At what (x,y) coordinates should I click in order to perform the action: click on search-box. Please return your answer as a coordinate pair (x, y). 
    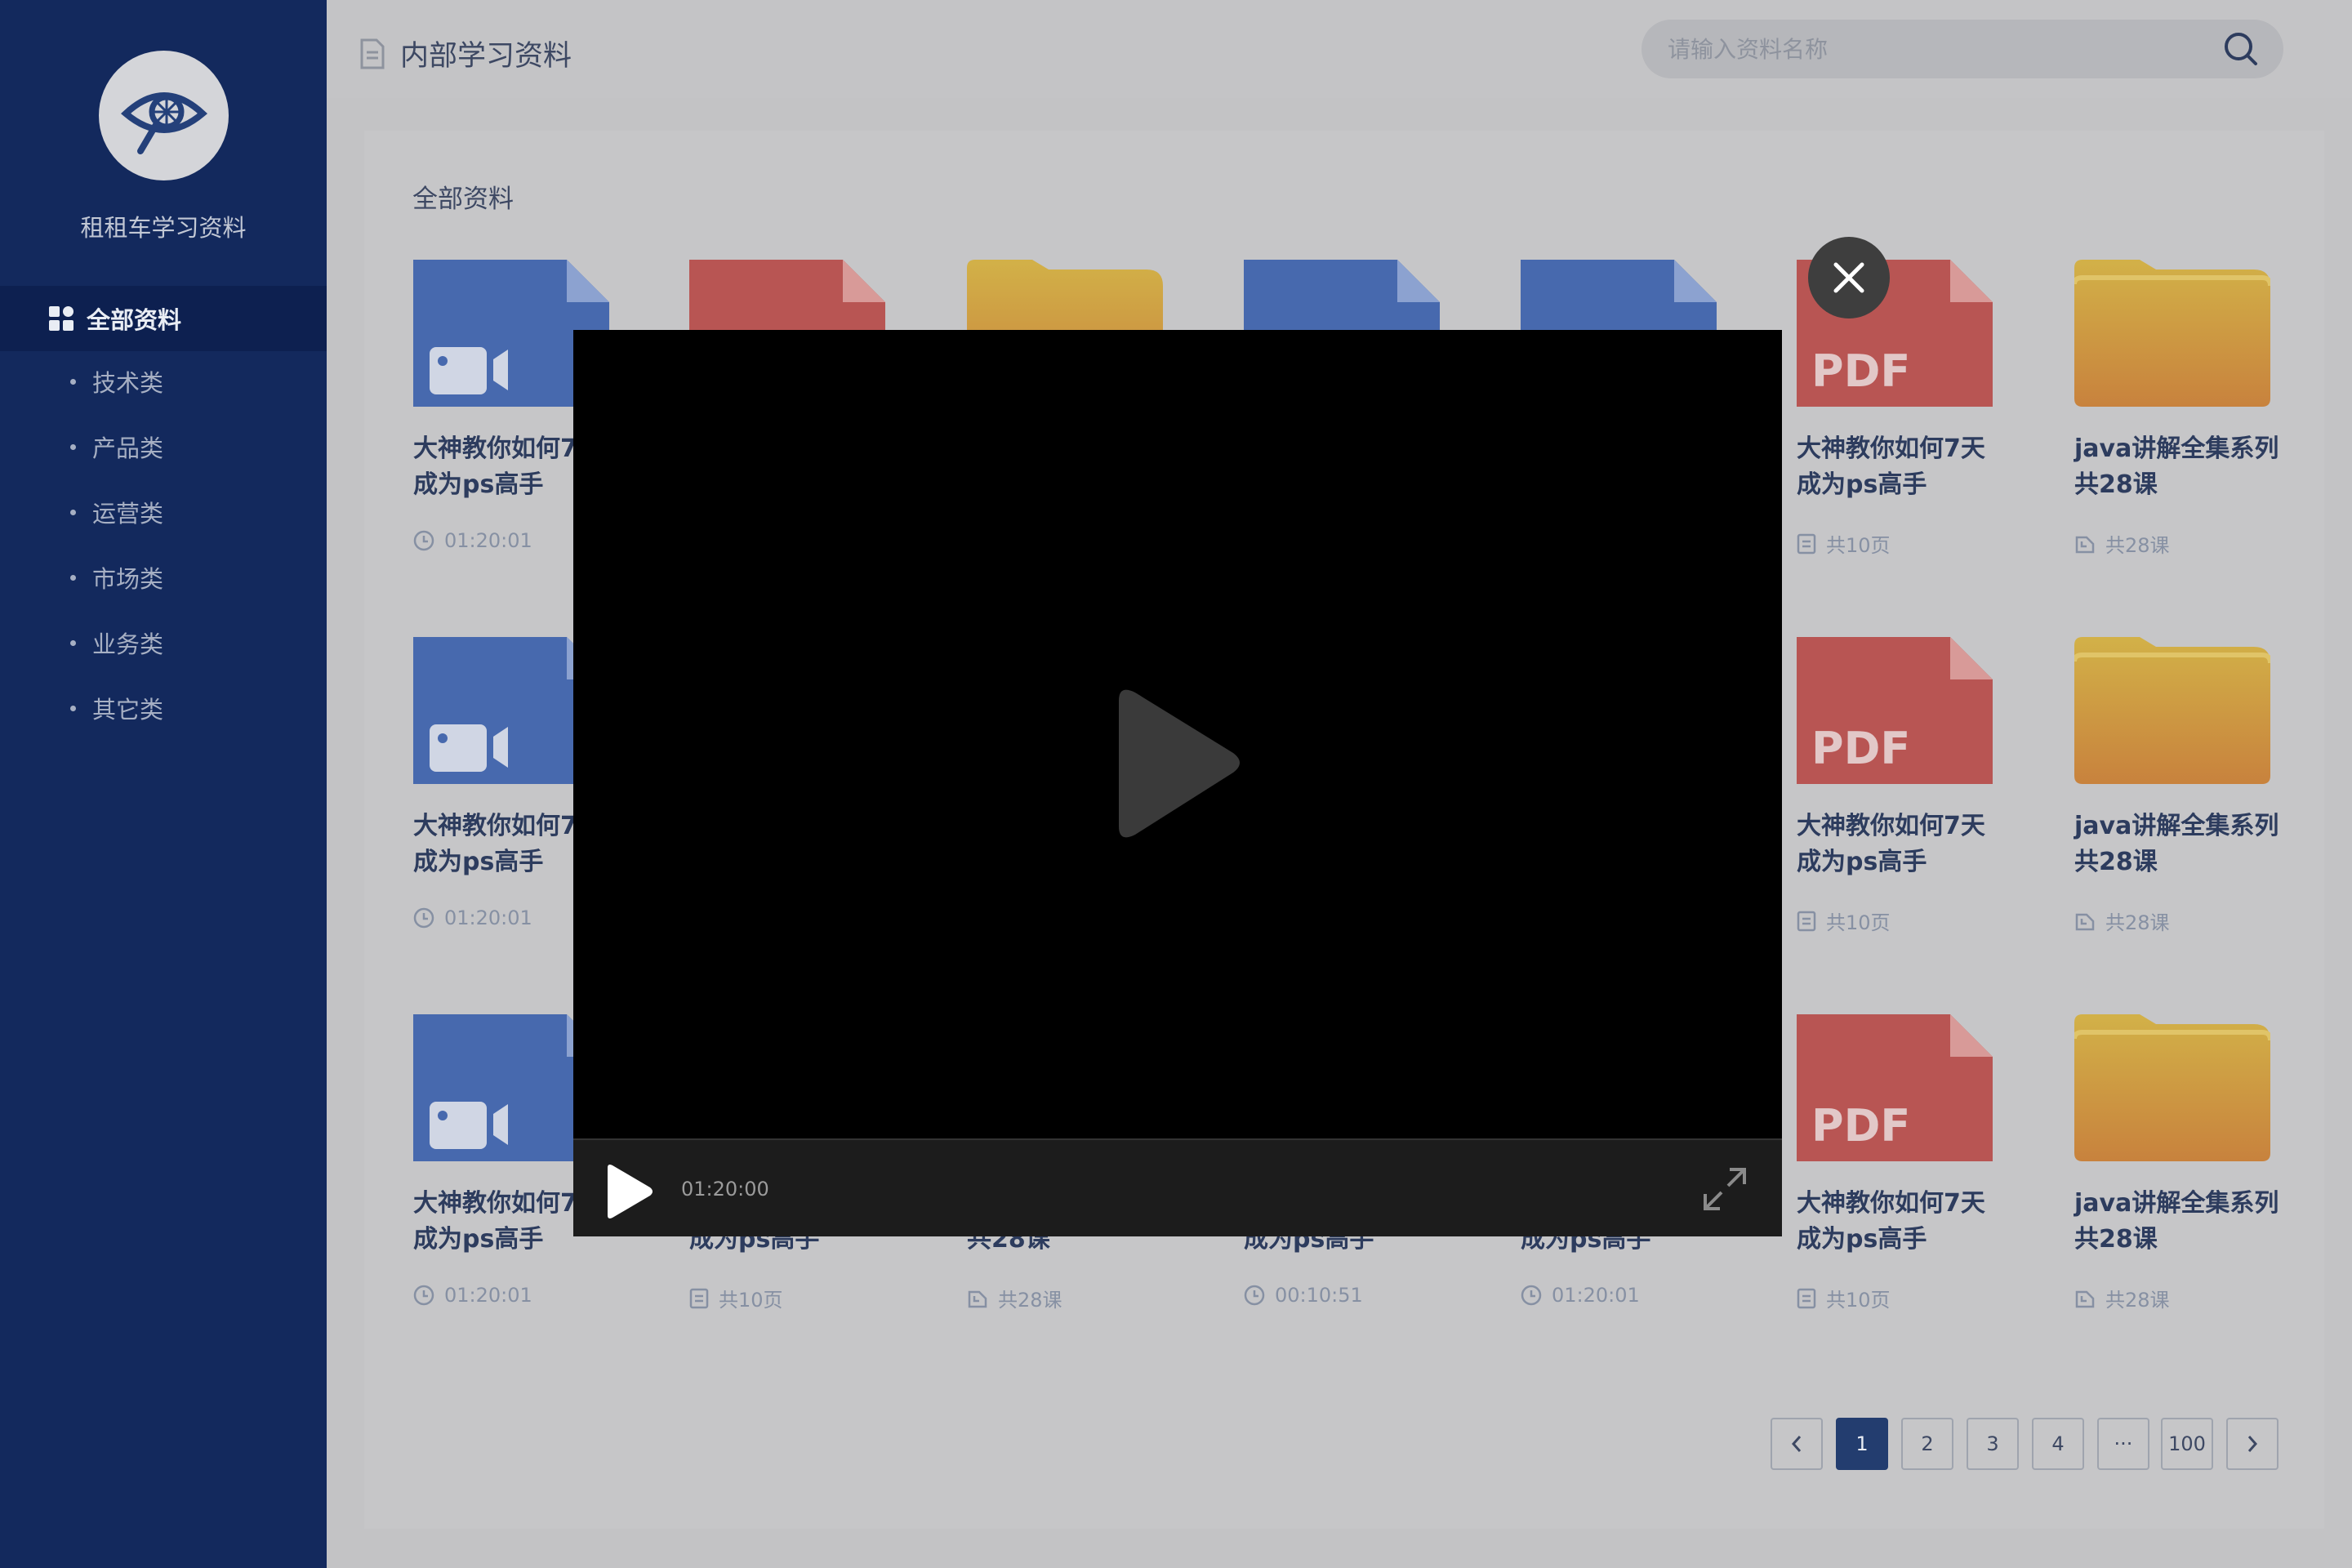
    Looking at the image, I should click on (1963, 49).